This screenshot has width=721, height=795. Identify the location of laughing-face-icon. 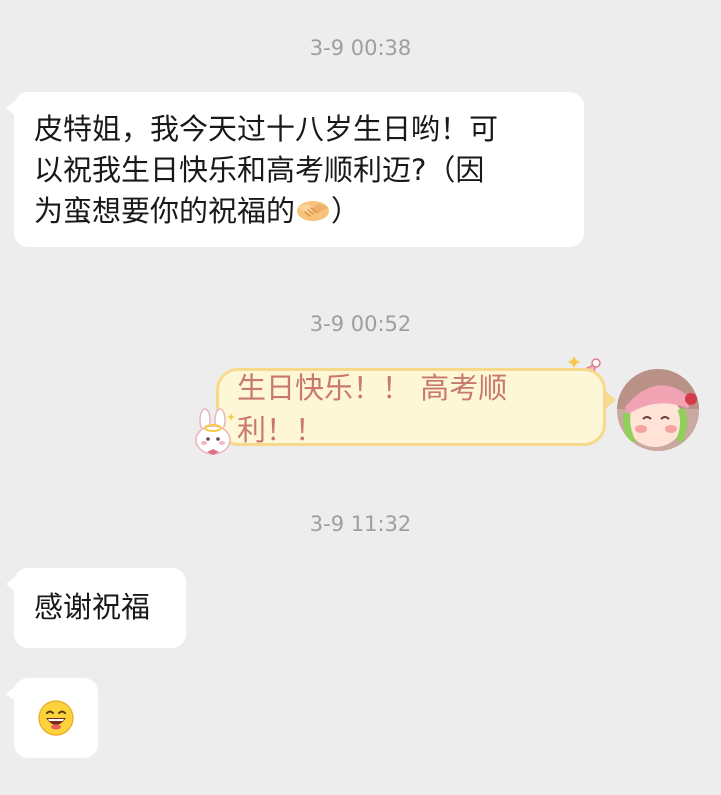
(56, 718).